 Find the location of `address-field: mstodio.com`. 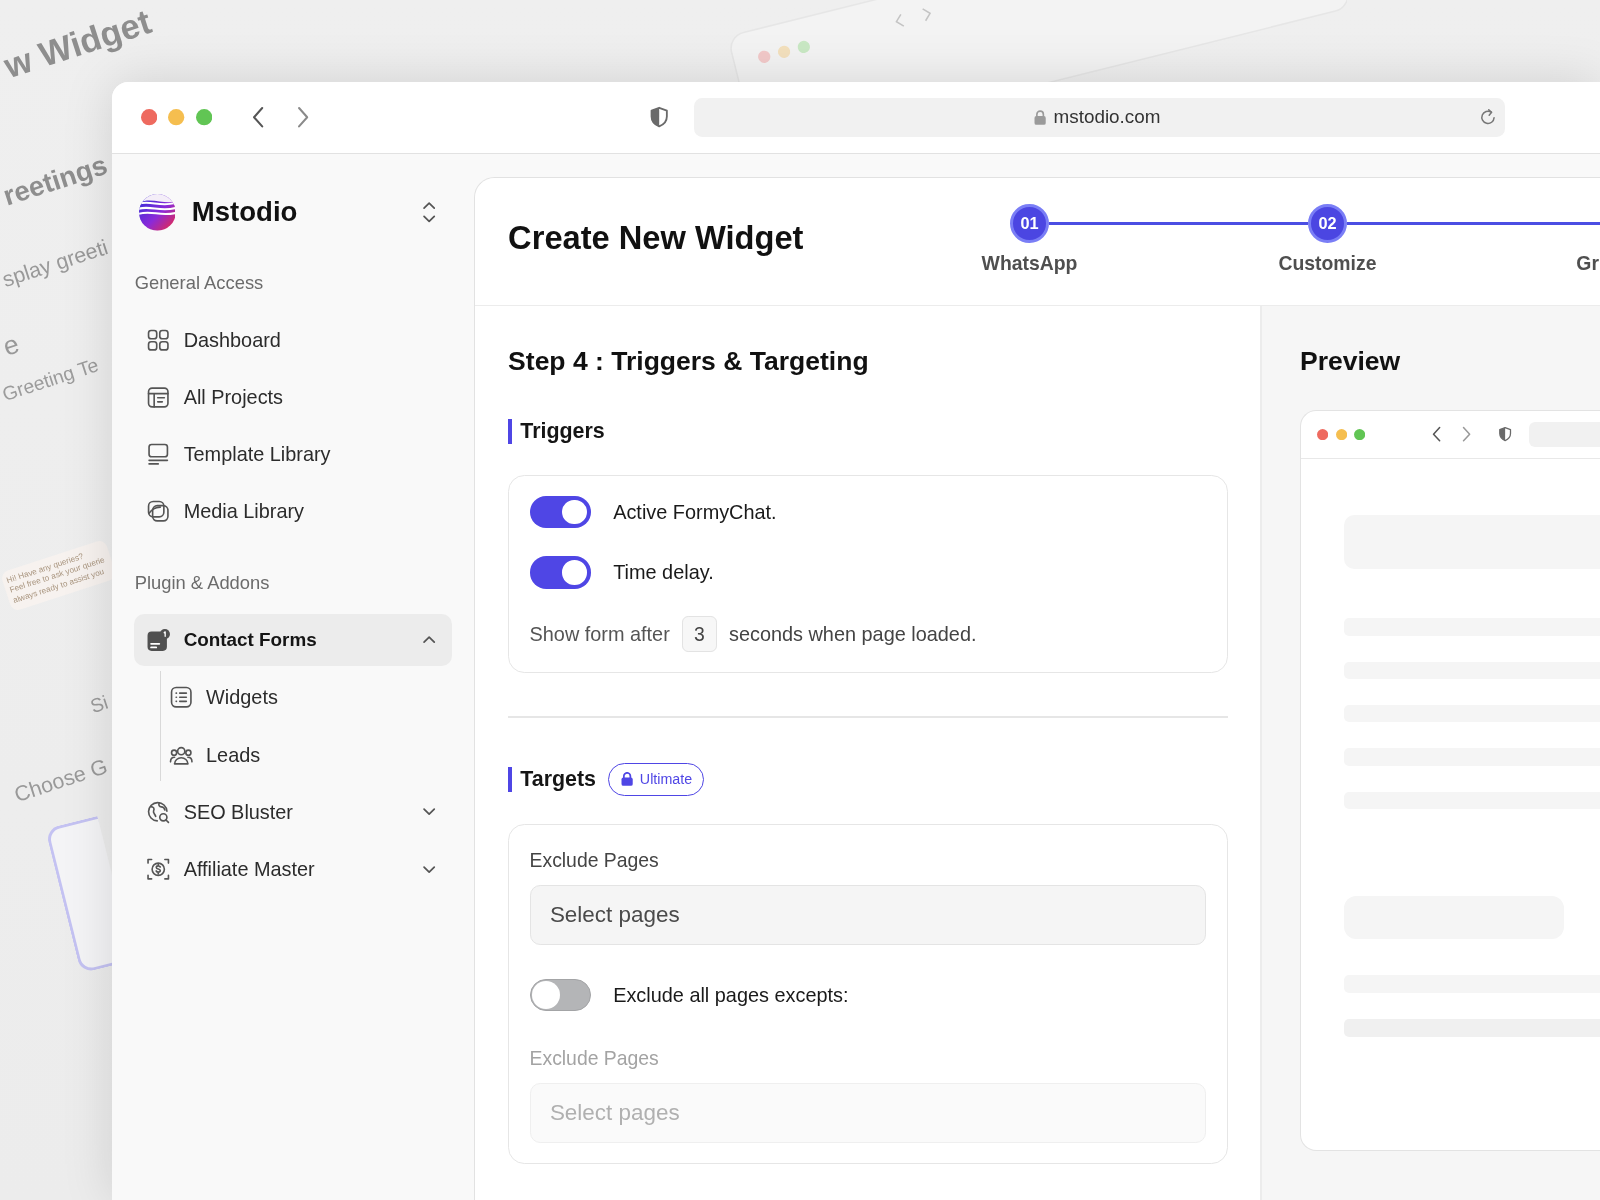

address-field: mstodio.com is located at coordinates (1099, 117).